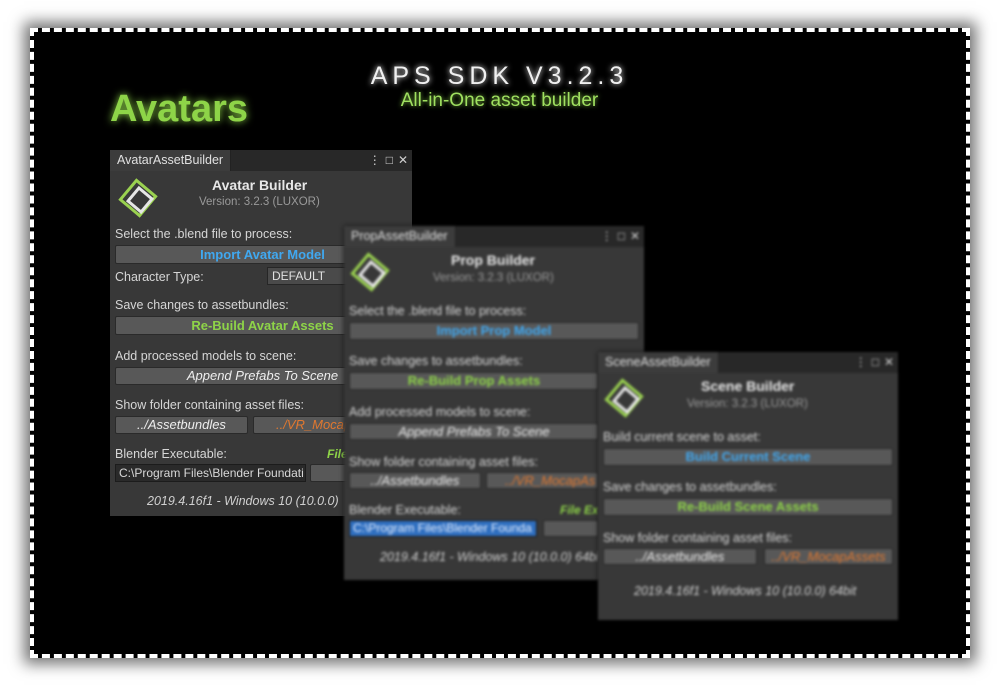 The height and width of the screenshot is (691, 999). What do you see at coordinates (745, 591) in the screenshot?
I see `version-footer: 2019.4.16f1 - Windows 10 (10.0.0) 64bit` at bounding box center [745, 591].